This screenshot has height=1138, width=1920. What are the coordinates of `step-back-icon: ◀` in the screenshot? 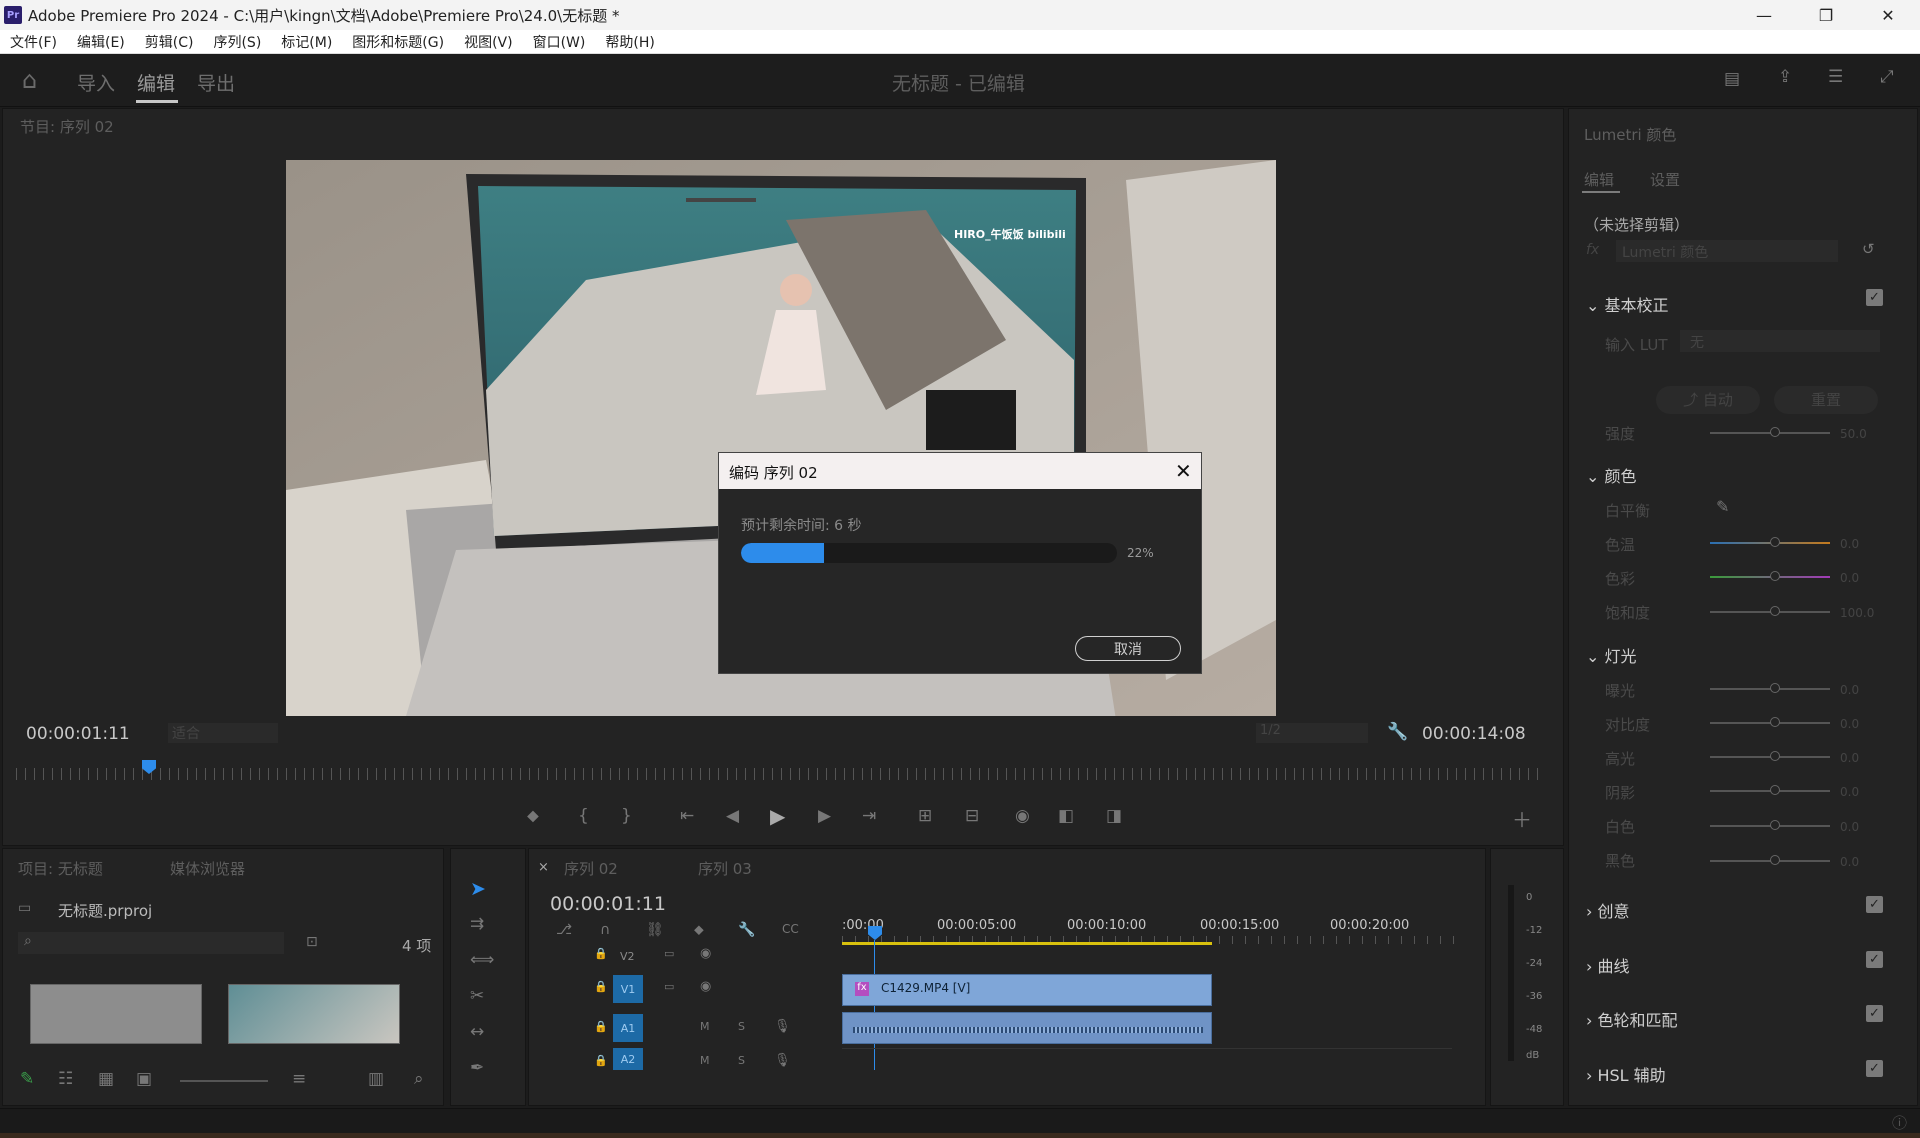 It's located at (732, 816).